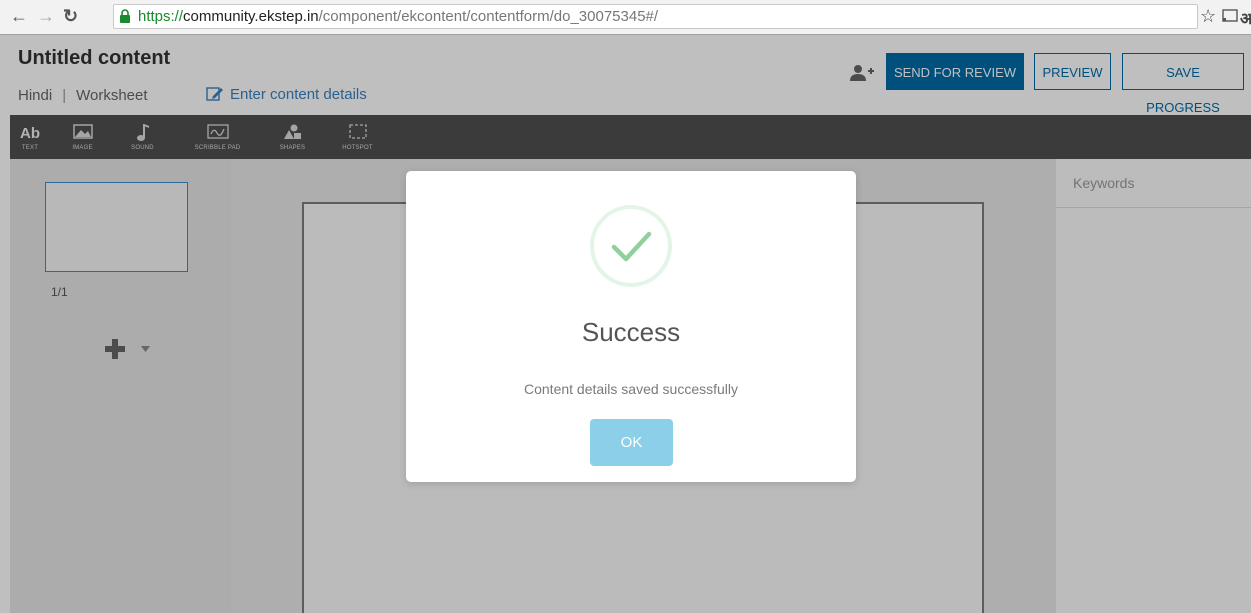  Describe the element at coordinates (251, 16) in the screenshot. I see `url-host: community.ekstep.in` at that location.